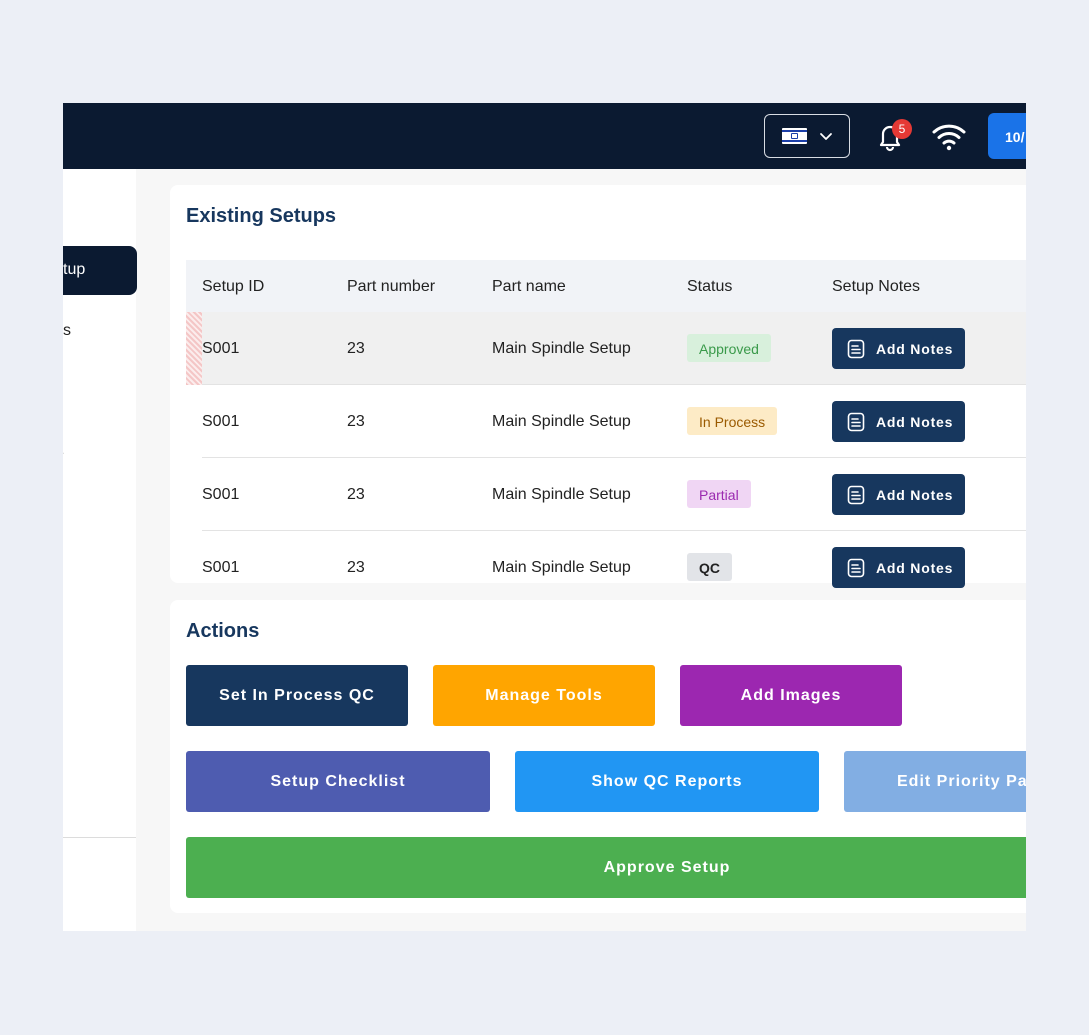 The height and width of the screenshot is (1035, 1089). I want to click on wifi-icon, so click(949, 137).